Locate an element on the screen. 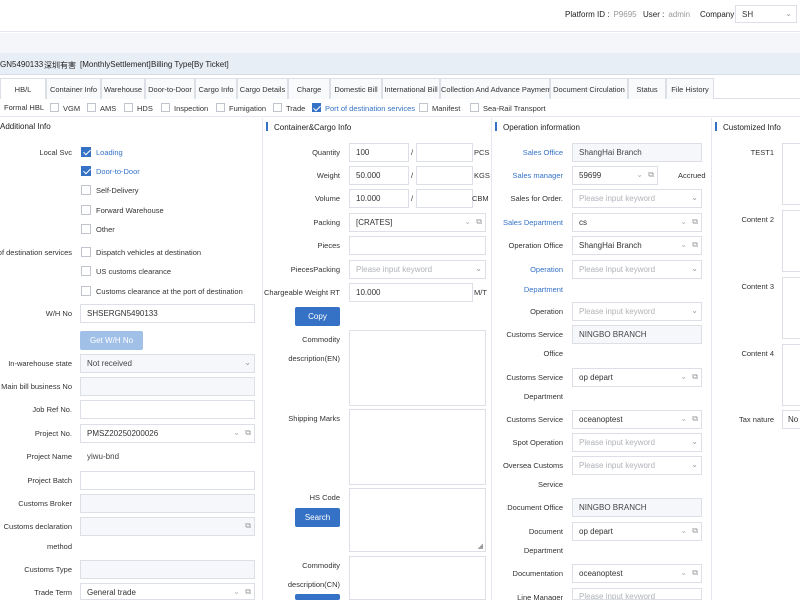 The width and height of the screenshot is (800, 600). document-dept-select: op depart ⌄ ⧉ is located at coordinates (637, 531).